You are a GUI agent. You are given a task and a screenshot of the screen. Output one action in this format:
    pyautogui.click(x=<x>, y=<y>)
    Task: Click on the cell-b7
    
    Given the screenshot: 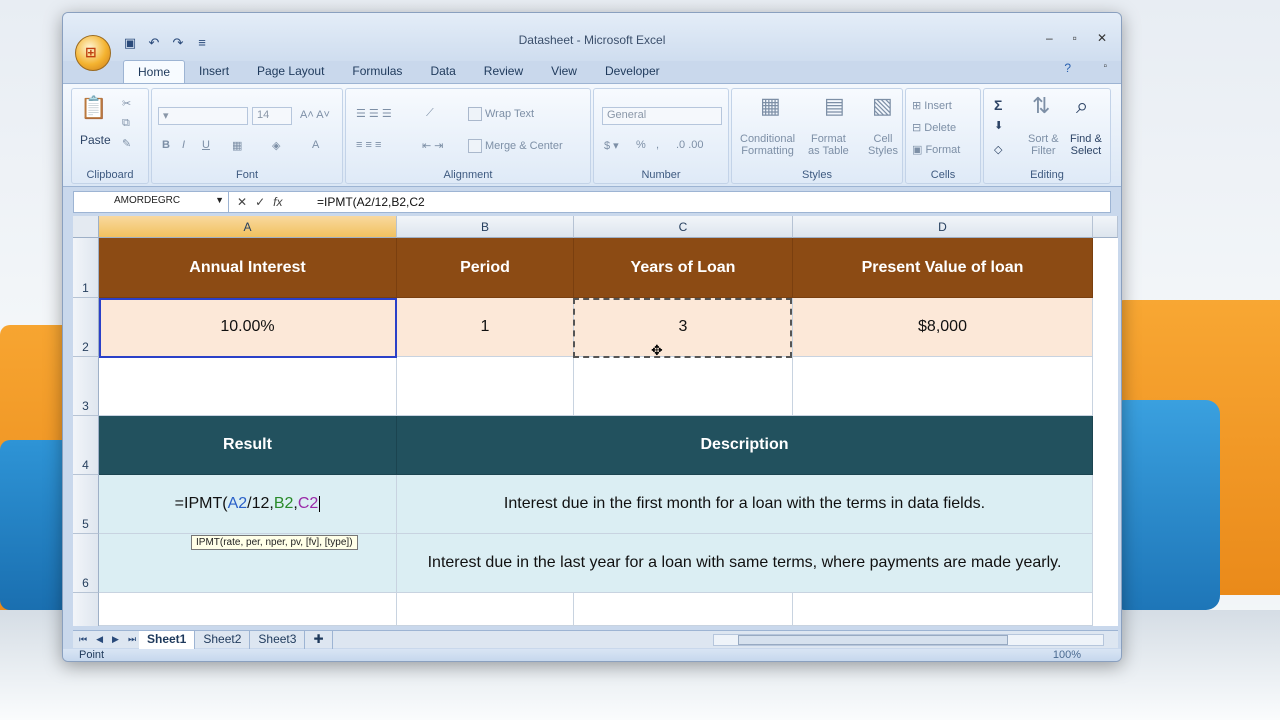 What is the action you would take?
    pyautogui.click(x=485, y=609)
    